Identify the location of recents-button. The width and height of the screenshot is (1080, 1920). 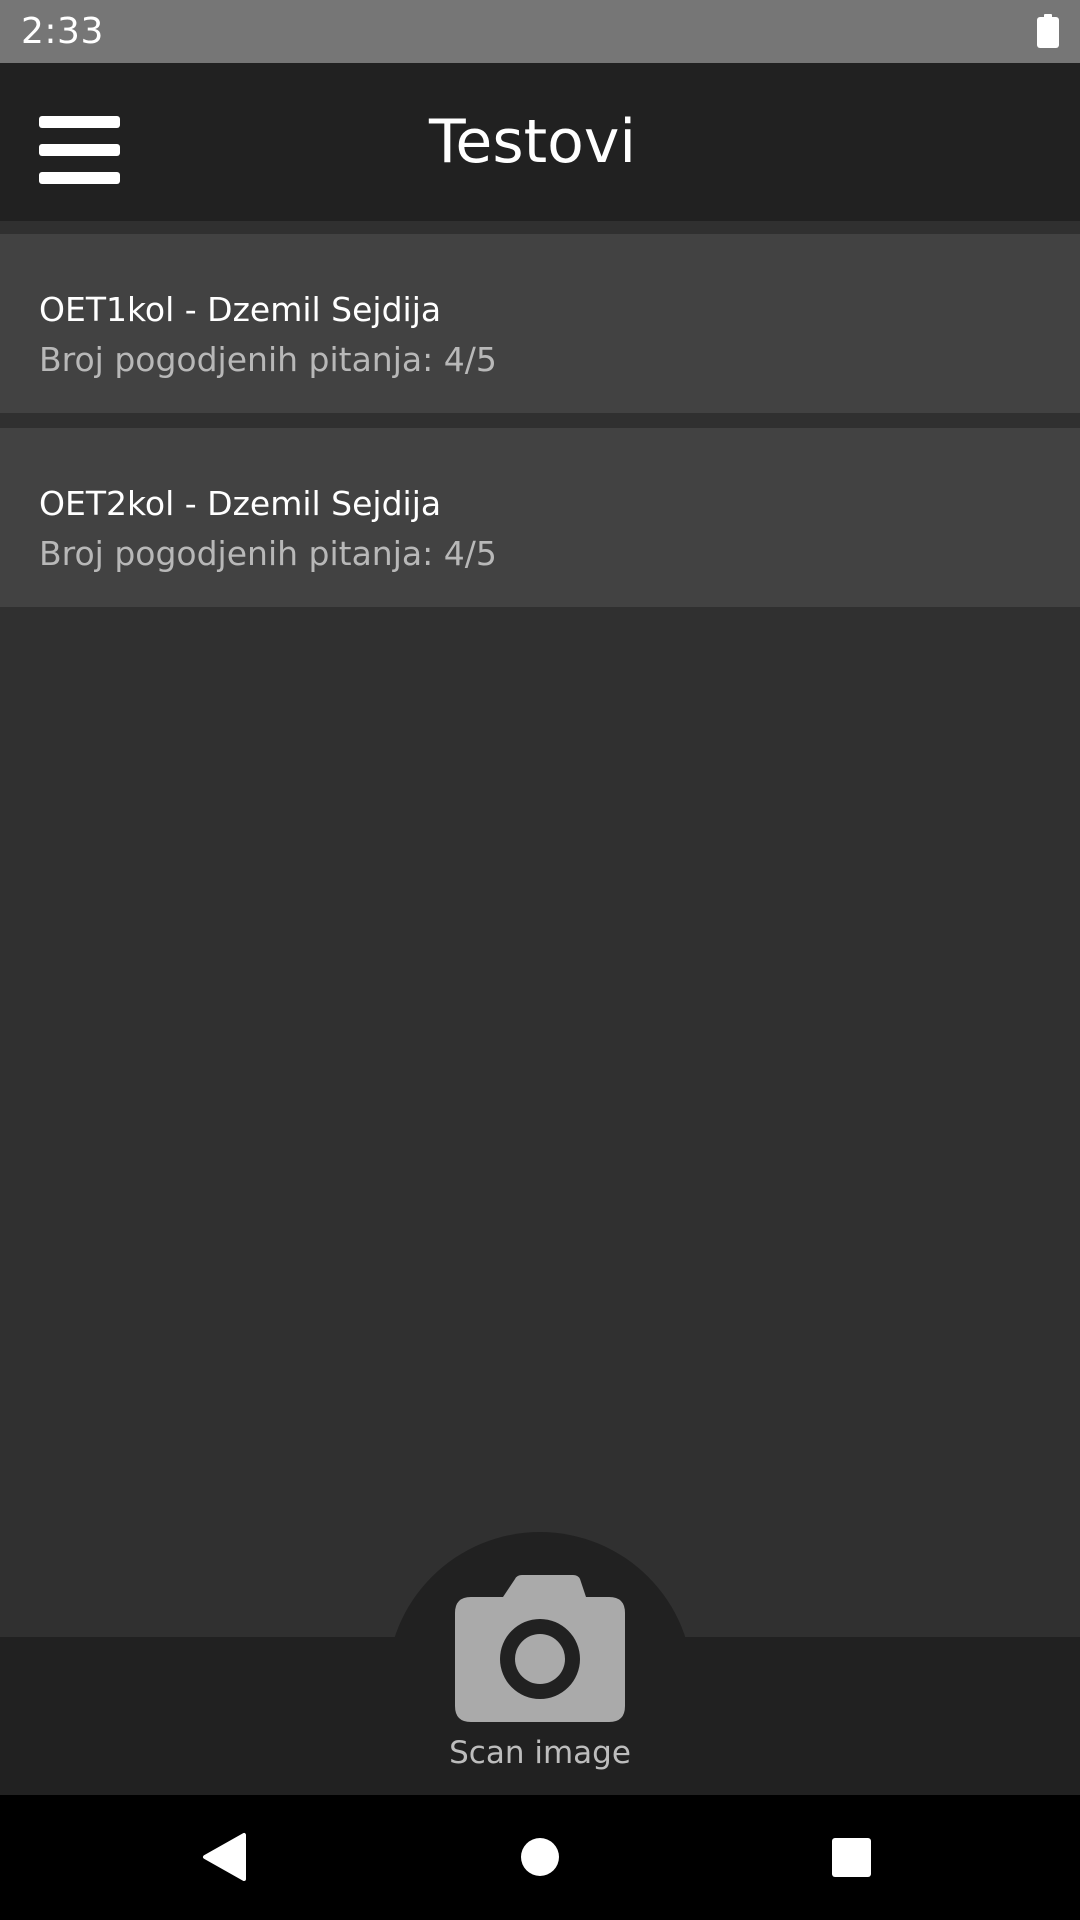
(851, 1857).